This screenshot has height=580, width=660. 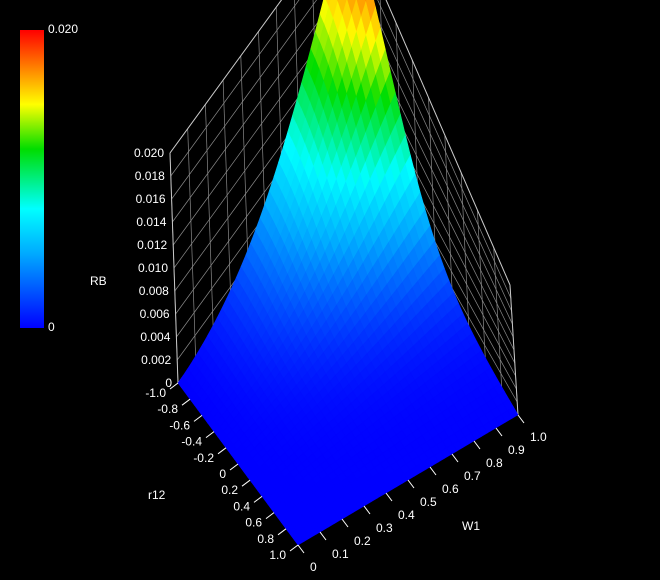 What do you see at coordinates (253, 523) in the screenshot?
I see `r12-tick-label: 0.6` at bounding box center [253, 523].